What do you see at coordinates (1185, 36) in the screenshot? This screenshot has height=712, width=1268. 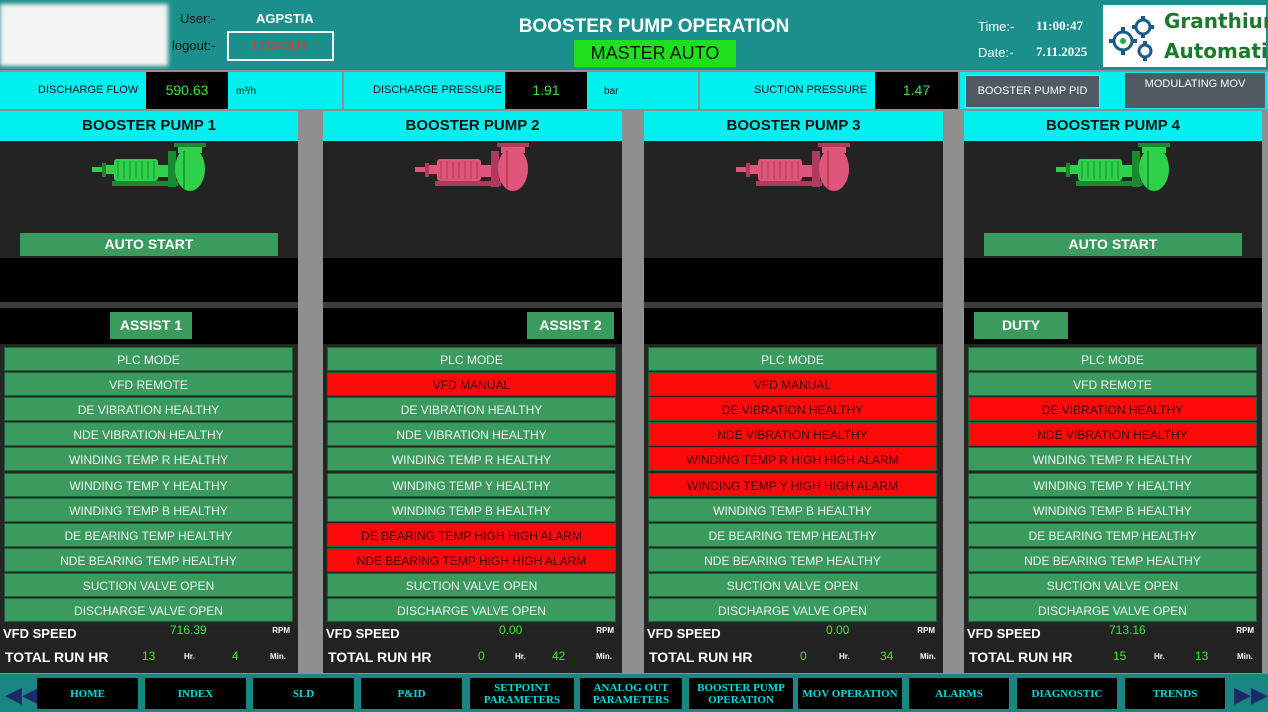 I see `company-logo: Granthium Automation` at bounding box center [1185, 36].